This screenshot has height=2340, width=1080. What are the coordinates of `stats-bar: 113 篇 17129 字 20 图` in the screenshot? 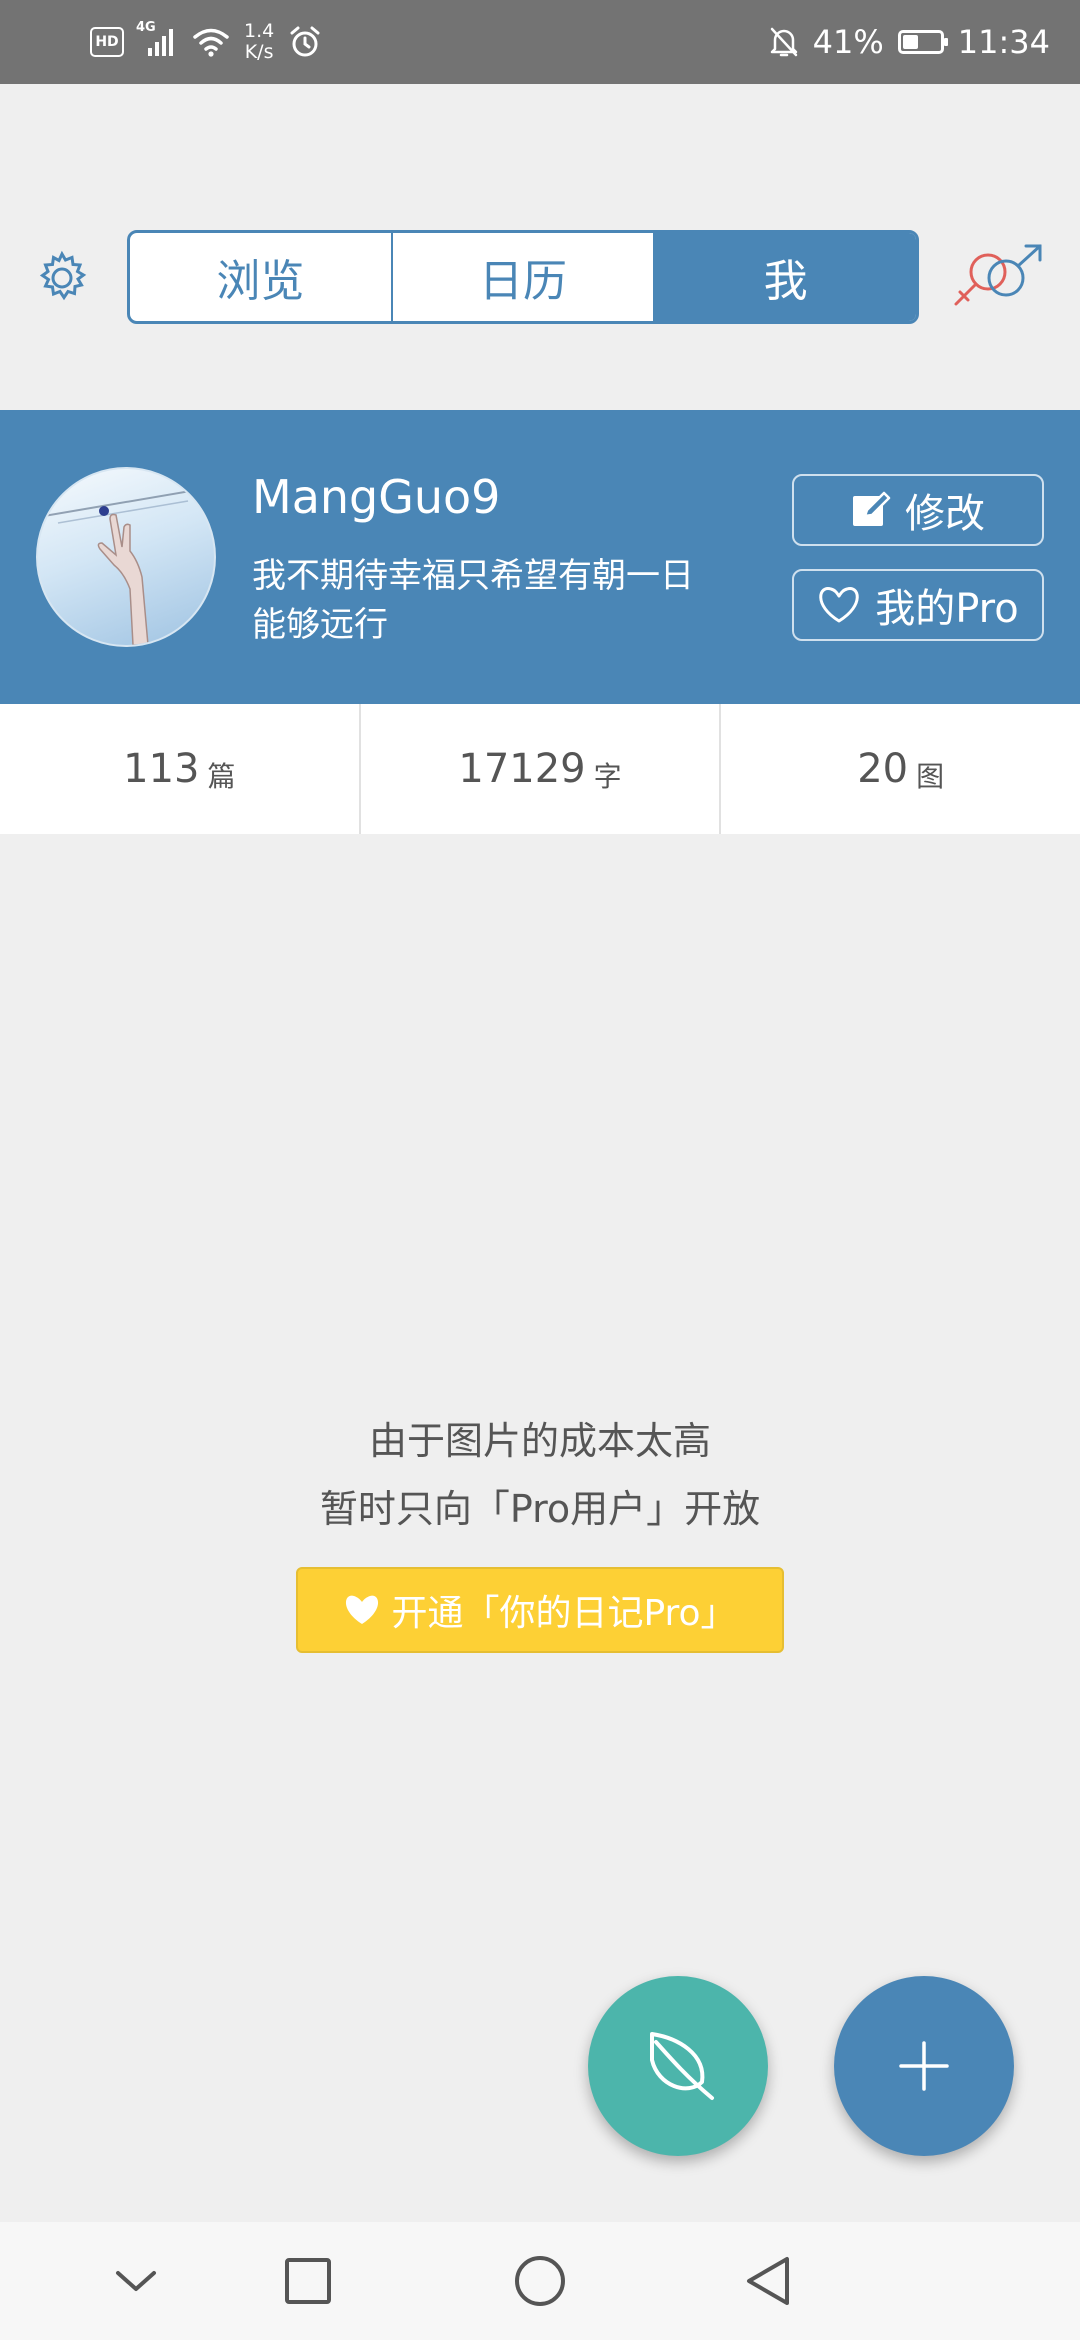 It's located at (540, 769).